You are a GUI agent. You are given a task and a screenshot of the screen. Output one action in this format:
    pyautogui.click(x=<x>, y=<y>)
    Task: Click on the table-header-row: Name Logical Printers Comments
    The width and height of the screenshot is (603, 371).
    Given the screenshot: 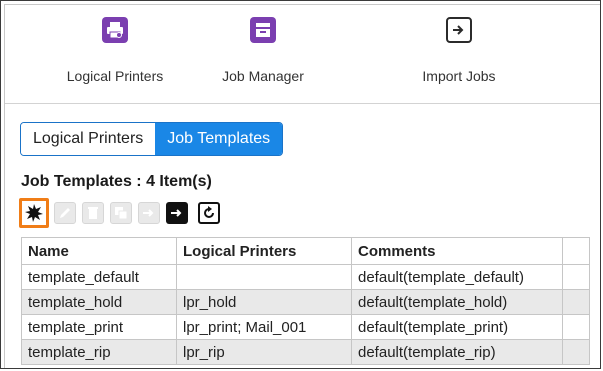 What is the action you would take?
    pyautogui.click(x=305, y=251)
    